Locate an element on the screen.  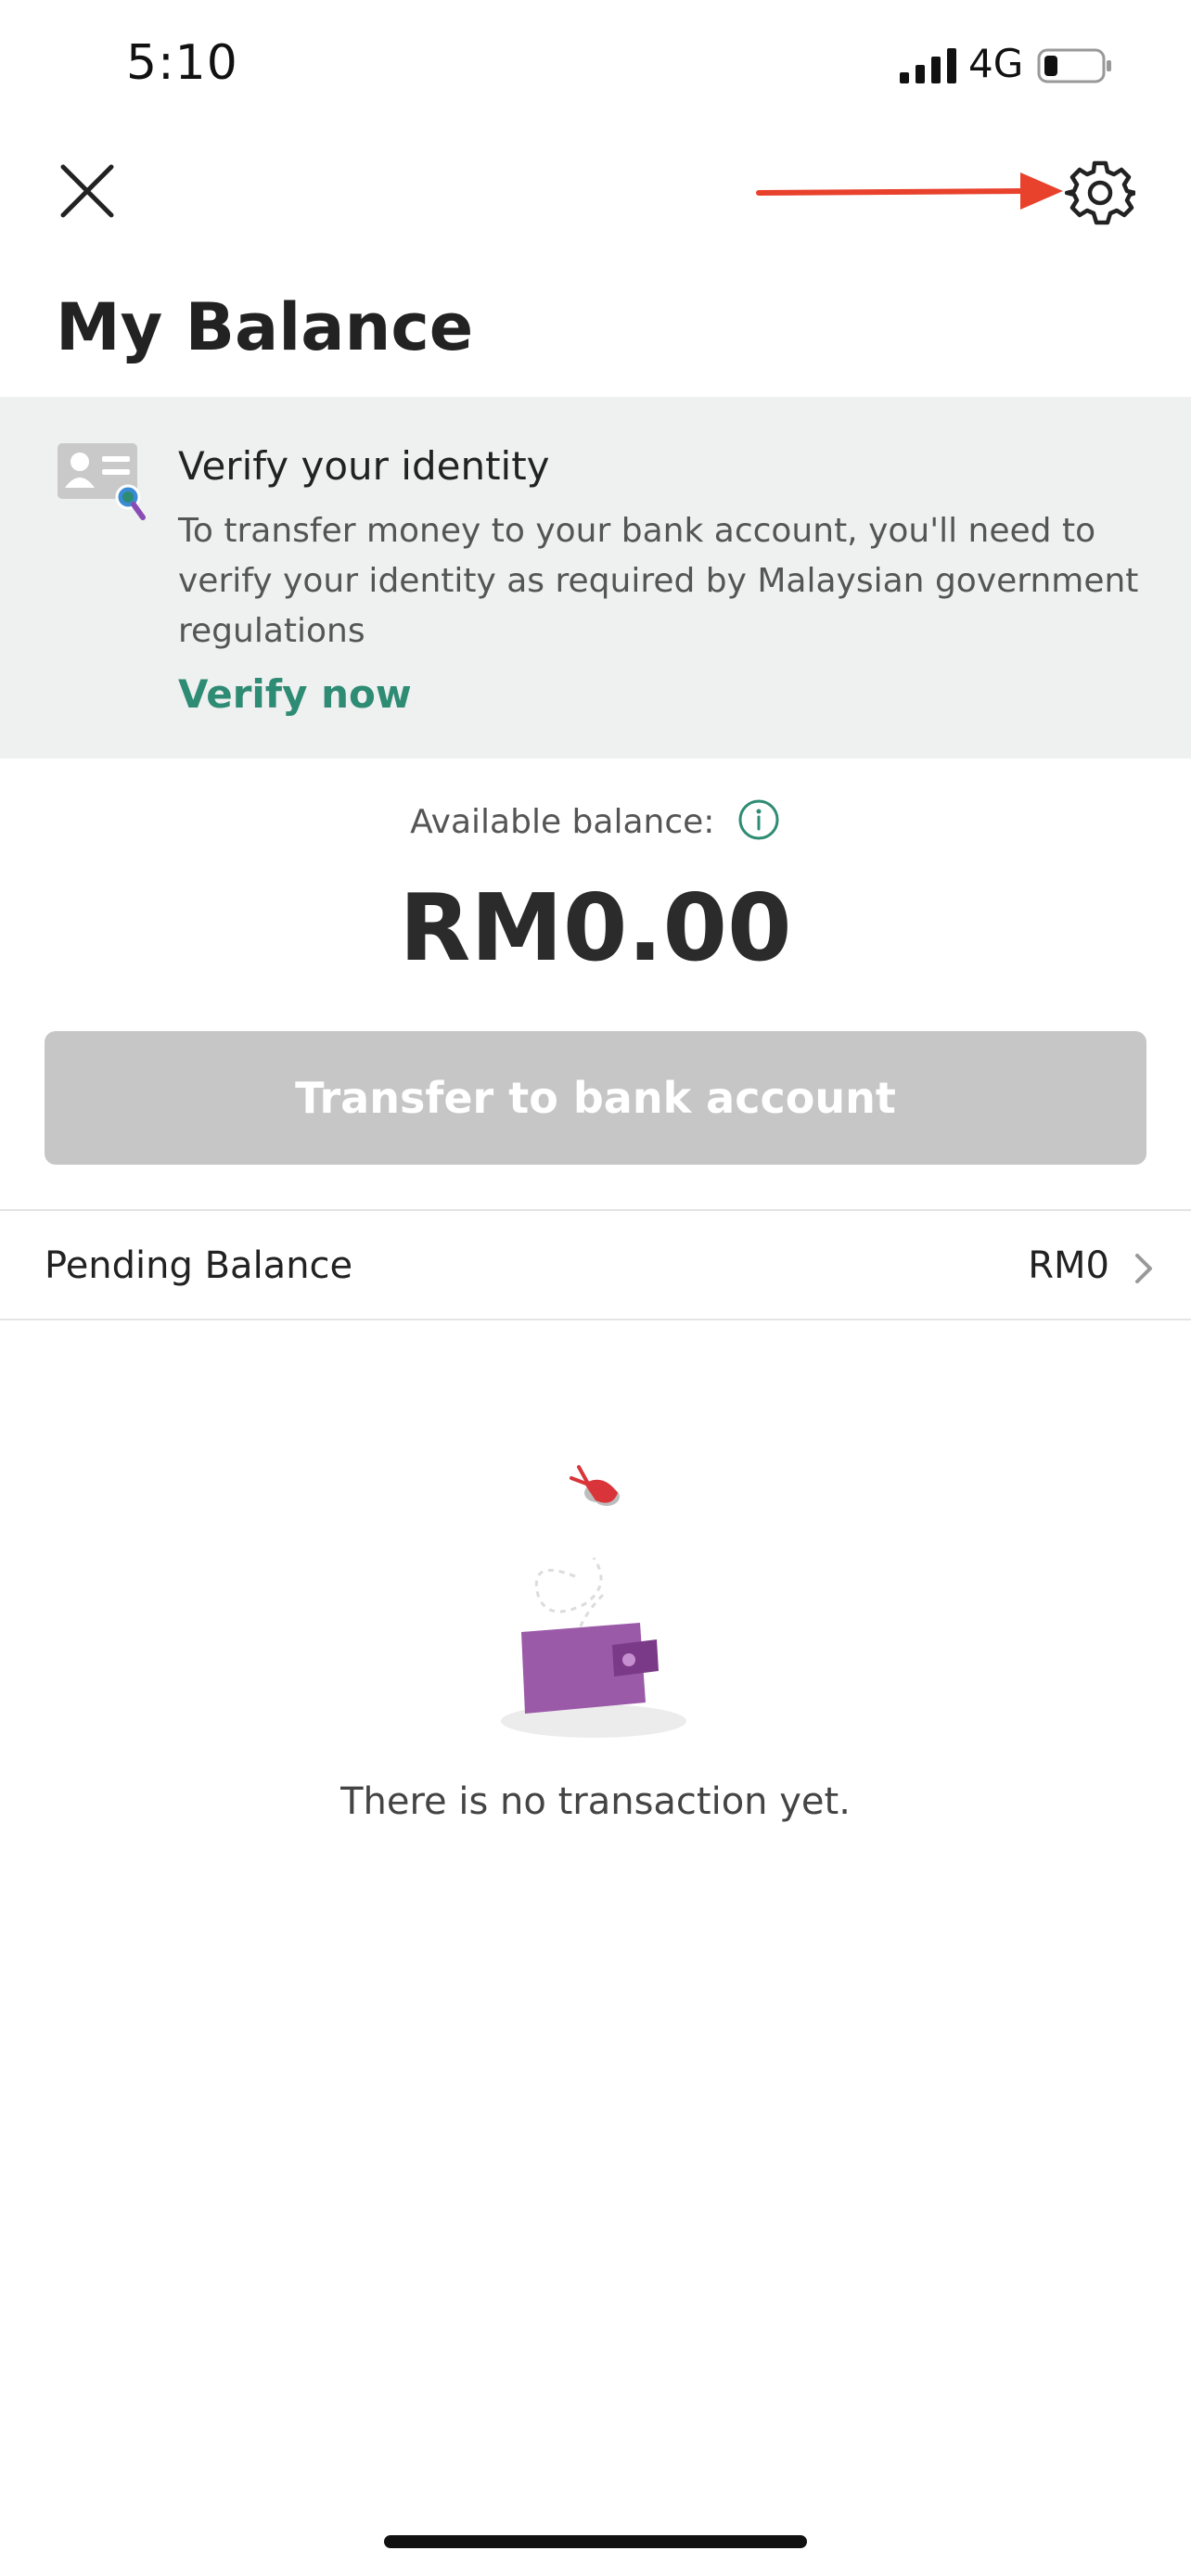
available-balance-row: Available balance: is located at coordinates (595, 820).